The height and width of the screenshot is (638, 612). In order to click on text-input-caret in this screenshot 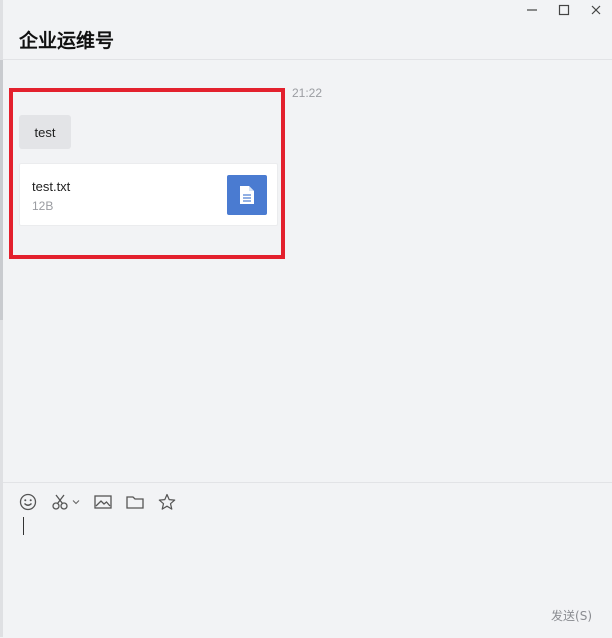, I will do `click(23, 526)`.